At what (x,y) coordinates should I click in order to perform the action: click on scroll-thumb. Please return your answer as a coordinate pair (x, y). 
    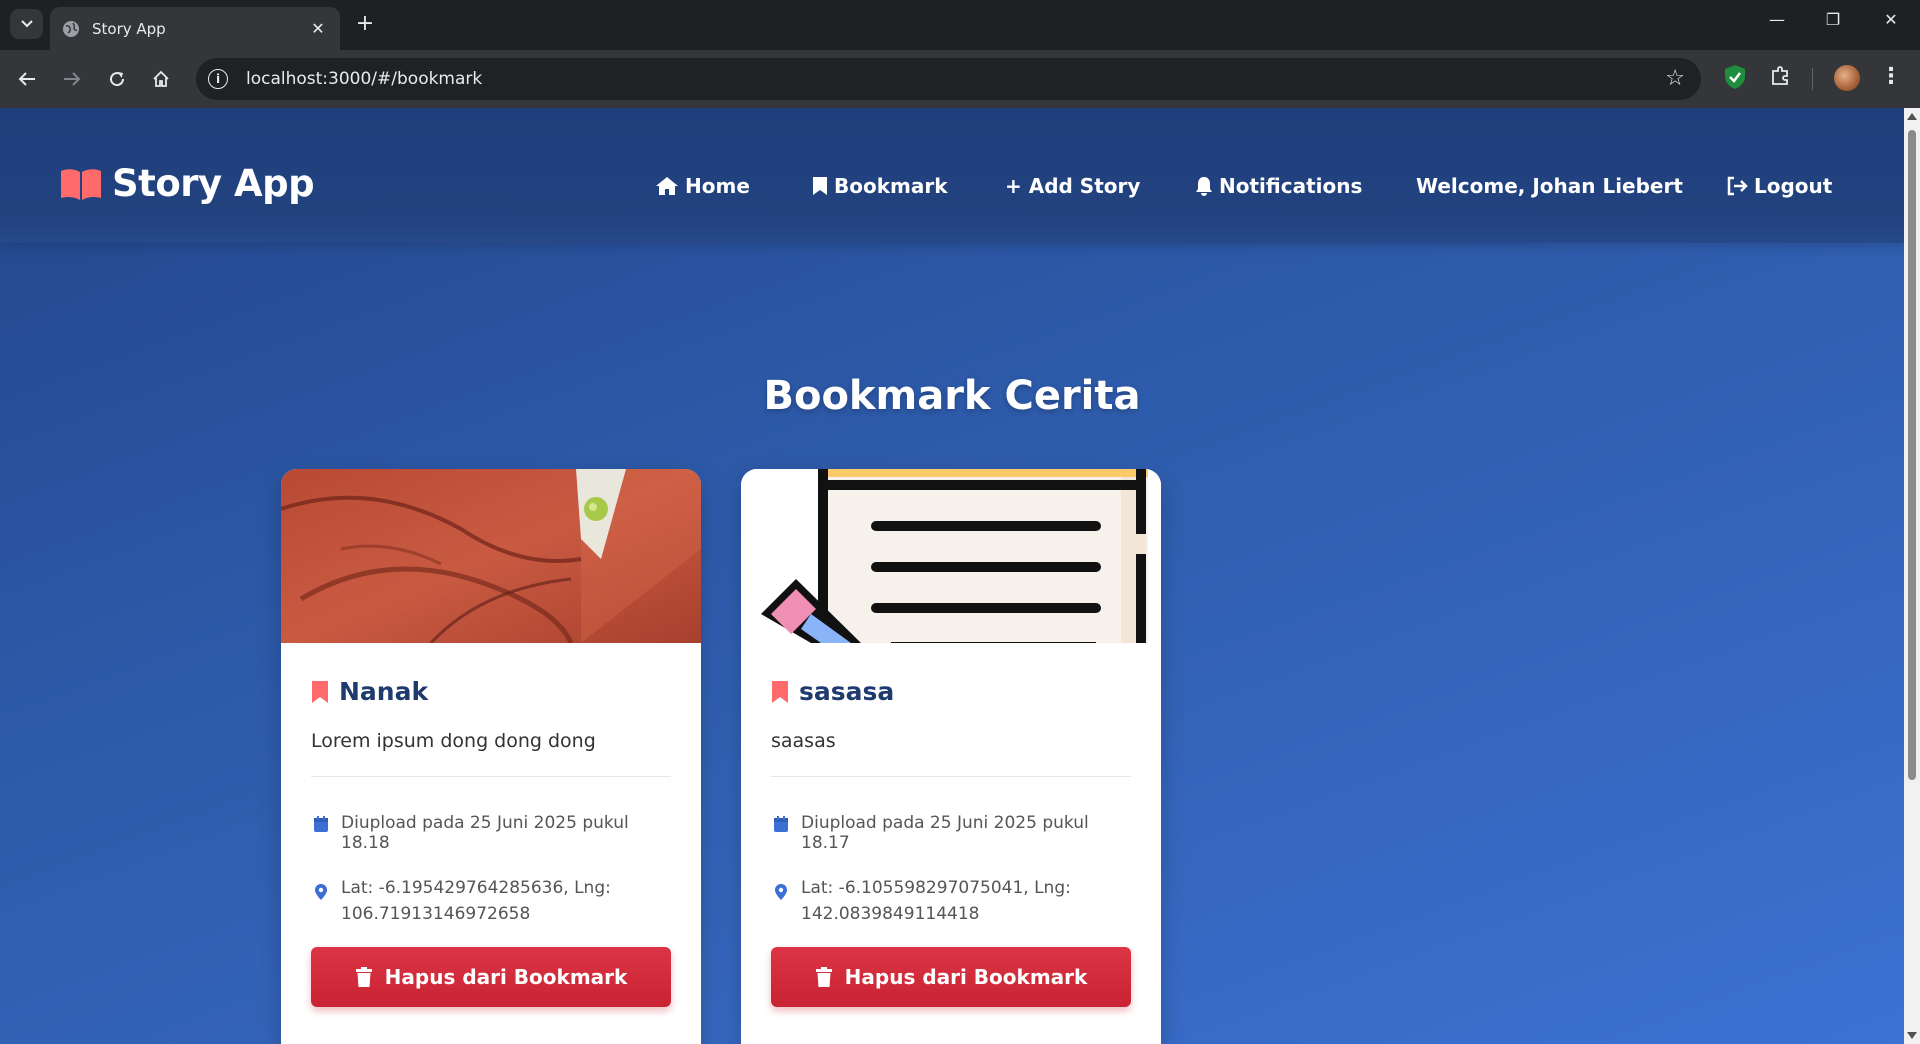
    Looking at the image, I should click on (1912, 455).